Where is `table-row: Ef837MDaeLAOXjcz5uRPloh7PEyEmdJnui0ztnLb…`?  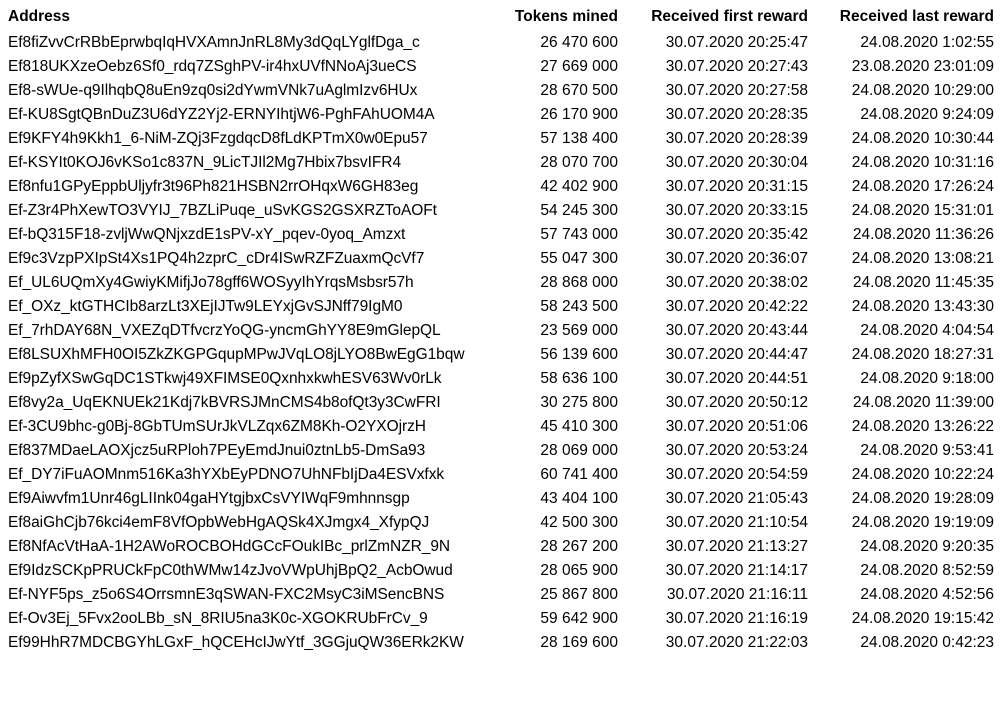 table-row: Ef837MDaeLAOXjcz5uRPloh7PEyEmdJnui0ztnLb… is located at coordinates (501, 451).